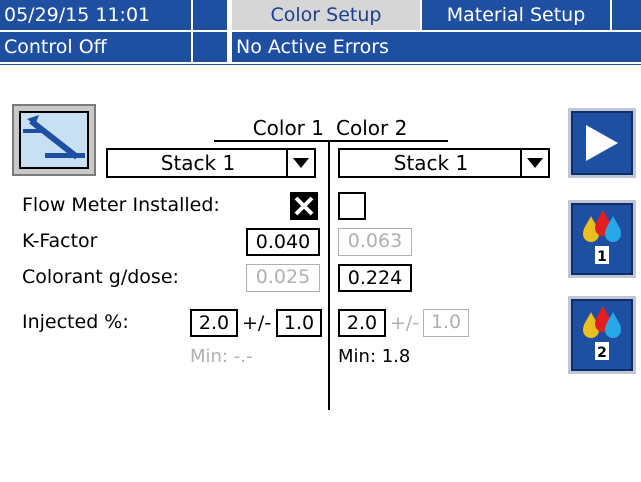  What do you see at coordinates (326, 15) in the screenshot?
I see `tab-color-setup: Color Setup` at bounding box center [326, 15].